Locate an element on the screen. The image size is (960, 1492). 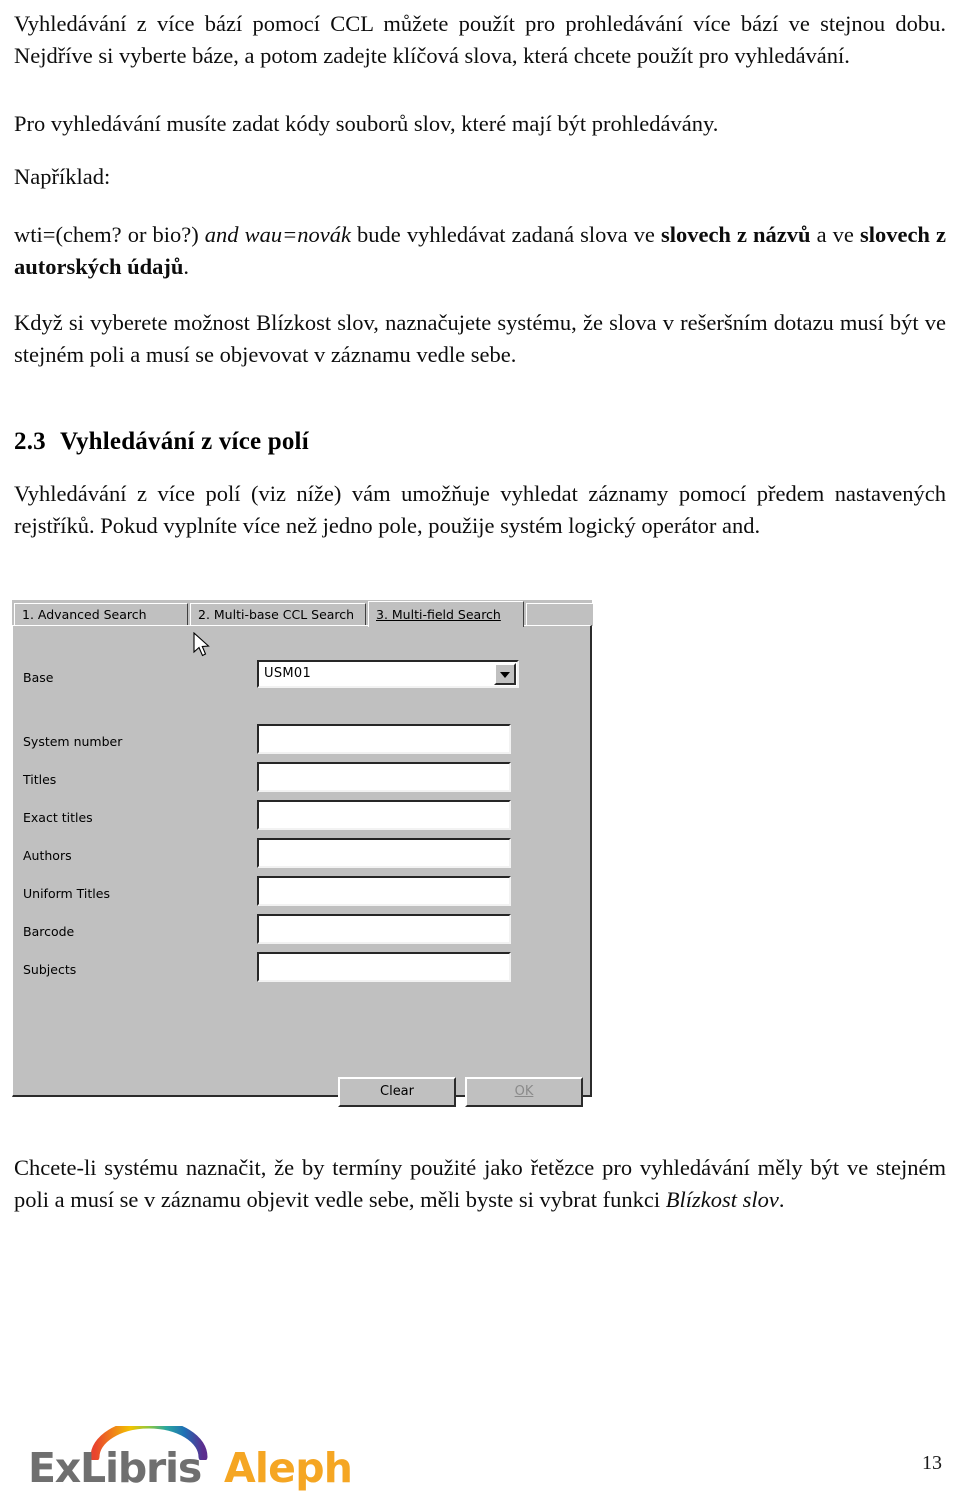
base-combobox: USM01 is located at coordinates (388, 674).